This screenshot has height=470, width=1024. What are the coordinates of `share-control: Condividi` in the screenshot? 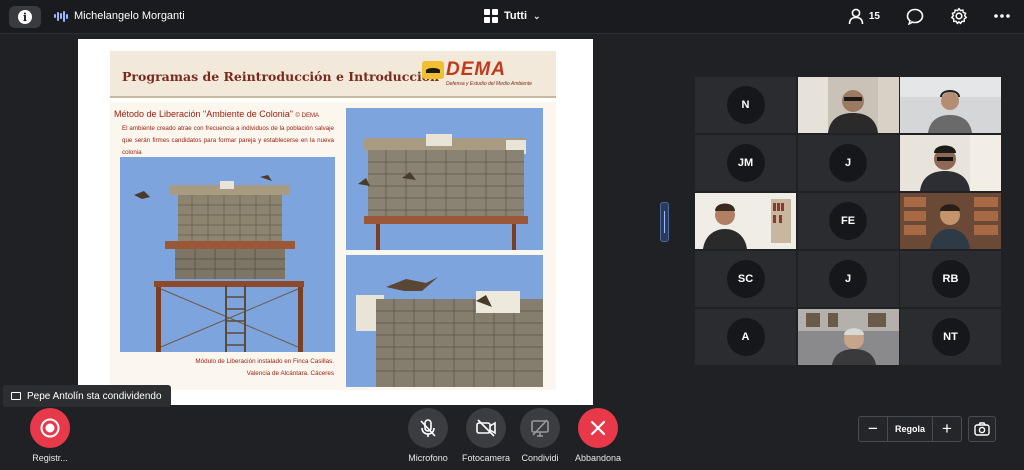 It's located at (540, 435).